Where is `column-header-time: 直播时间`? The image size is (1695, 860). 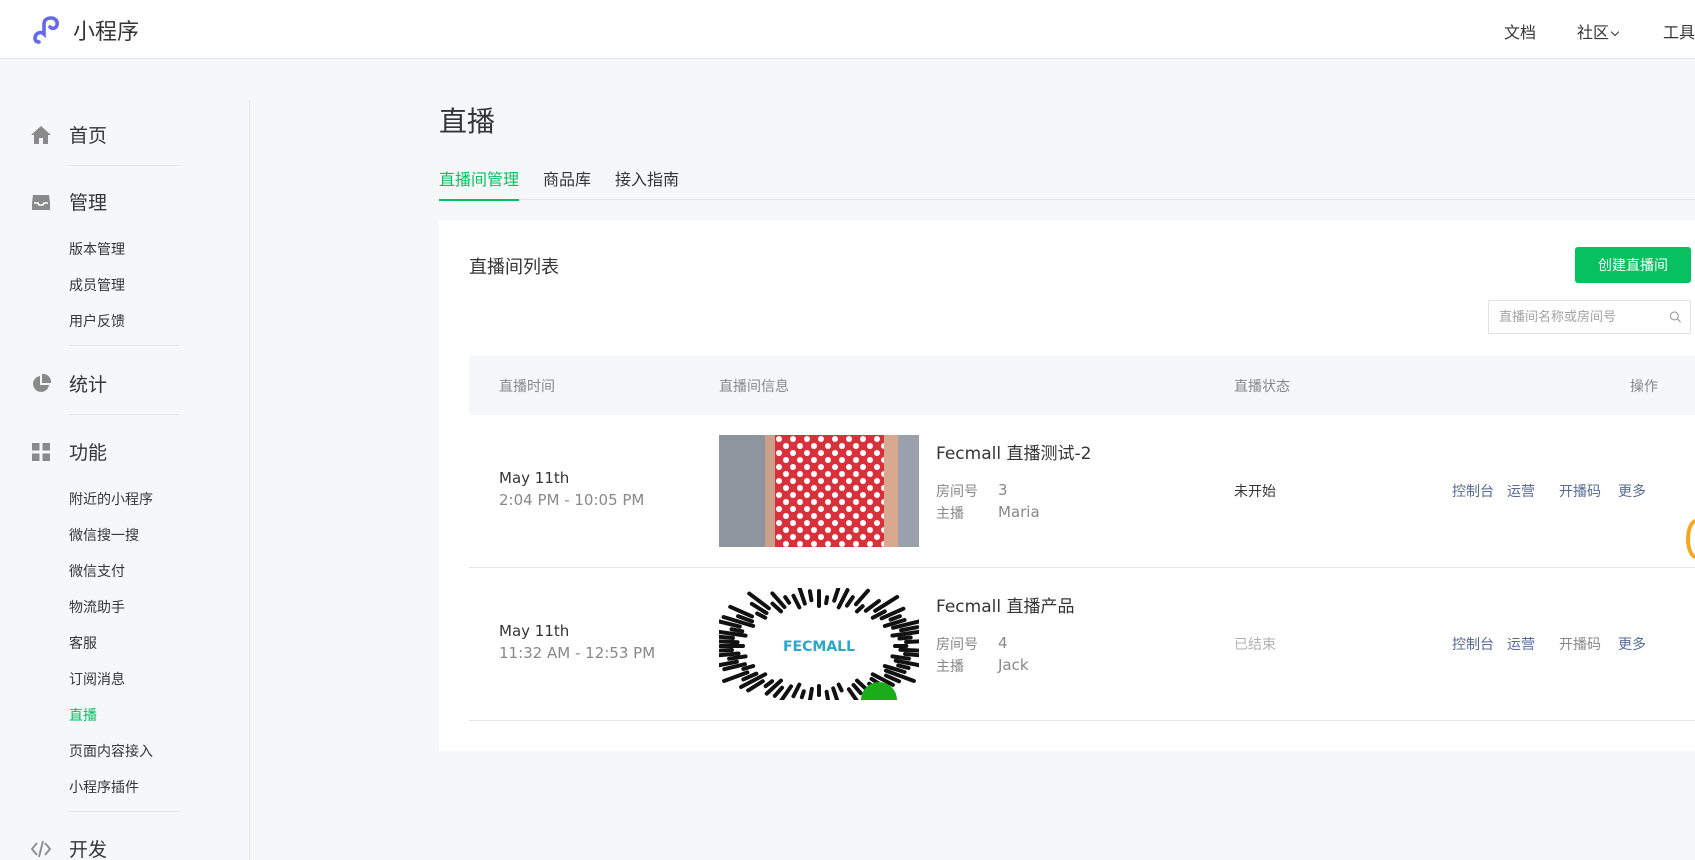
column-header-time: 直播时间 is located at coordinates (527, 387).